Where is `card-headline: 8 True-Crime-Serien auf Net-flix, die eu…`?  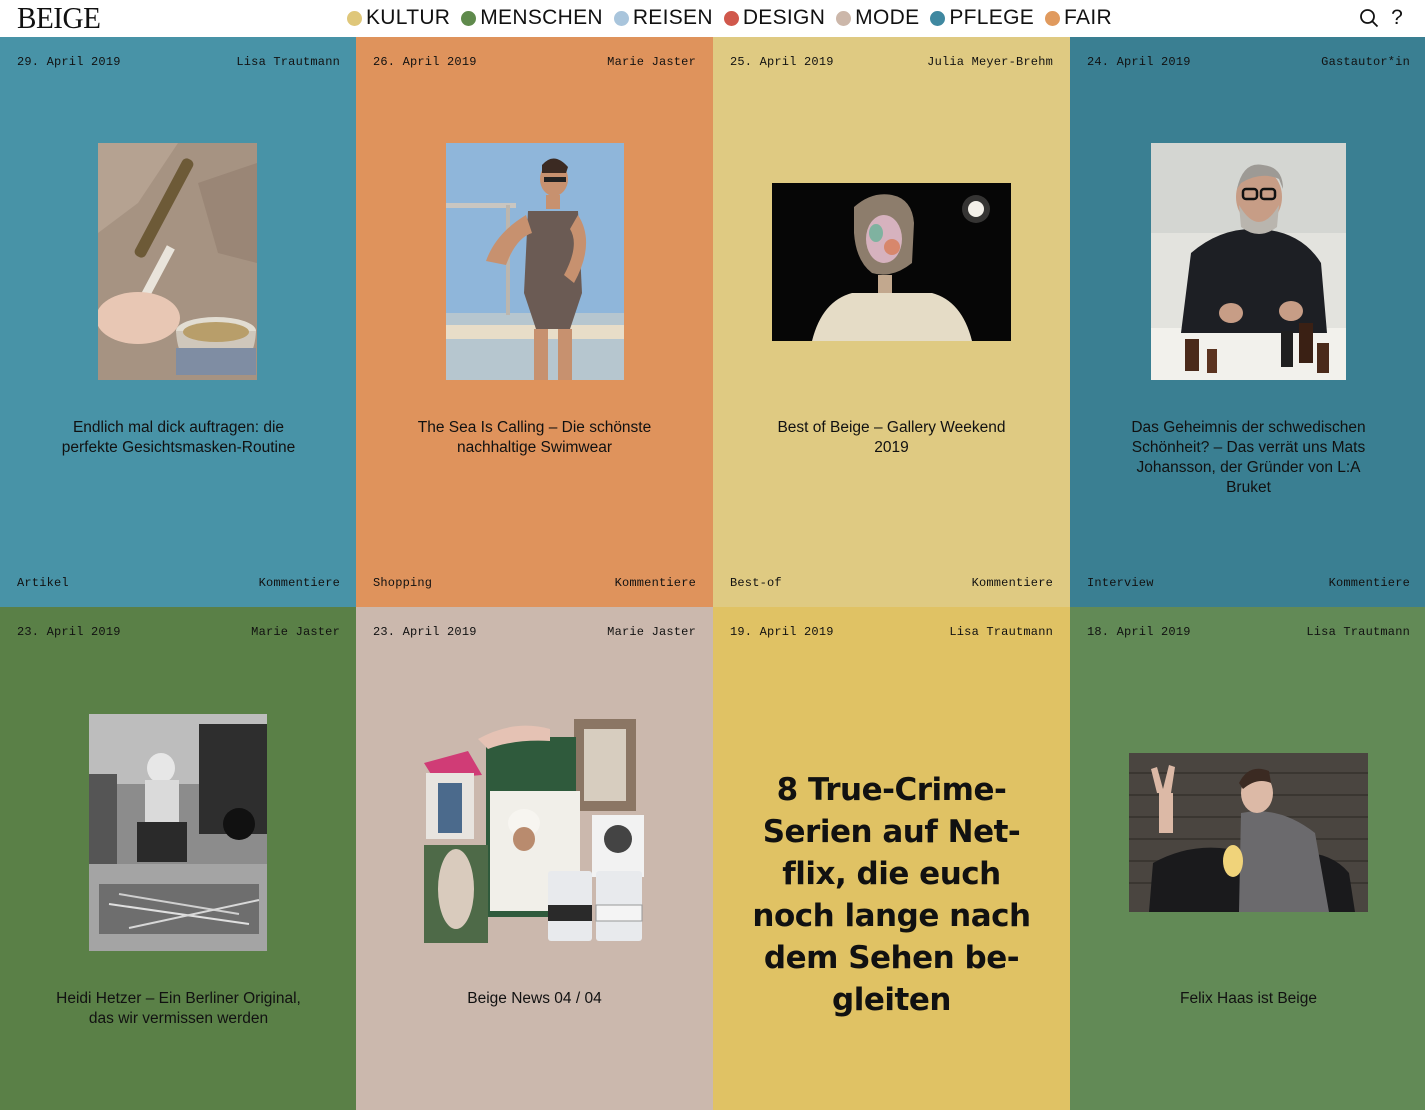
card-headline: 8 True-Crime-Serien auf Net-flix, die eu… is located at coordinates (891, 895).